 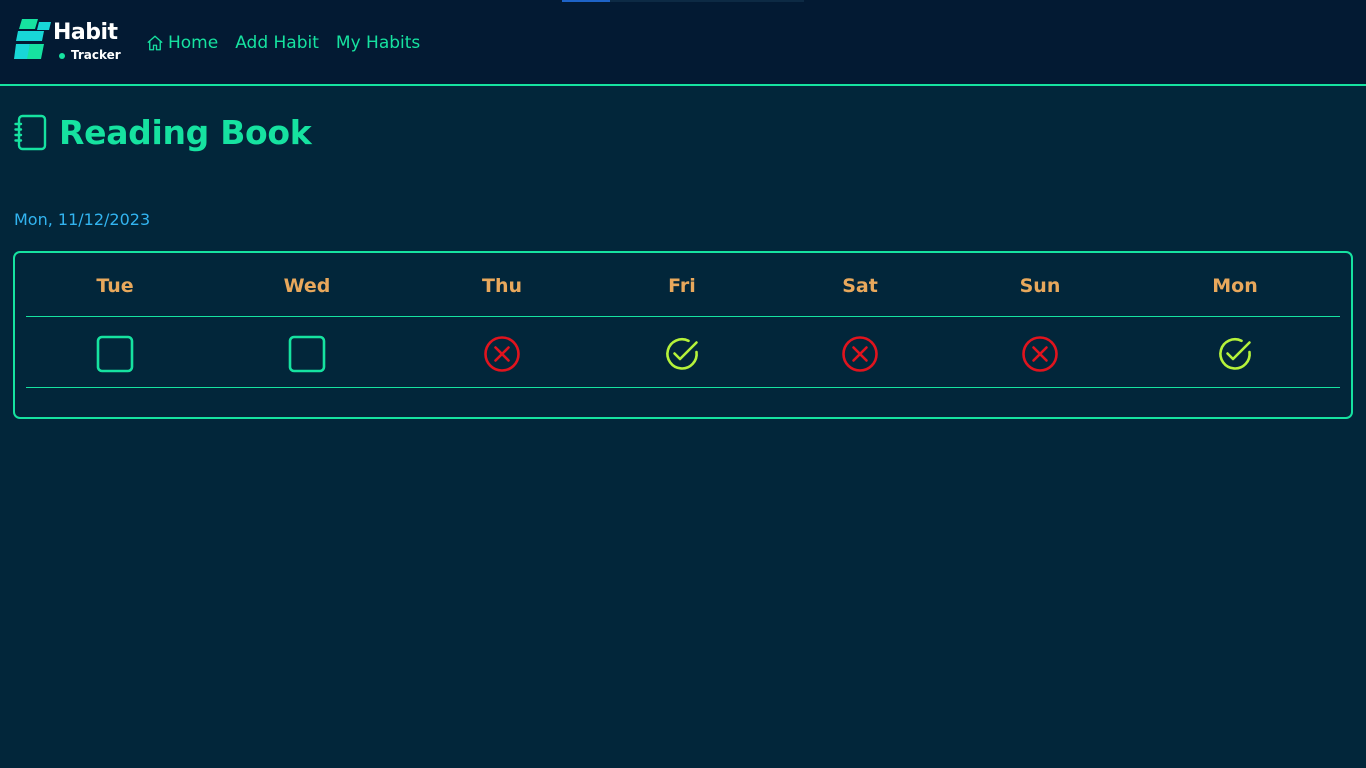 I want to click on day-label-sun: Sun, so click(x=1040, y=286).